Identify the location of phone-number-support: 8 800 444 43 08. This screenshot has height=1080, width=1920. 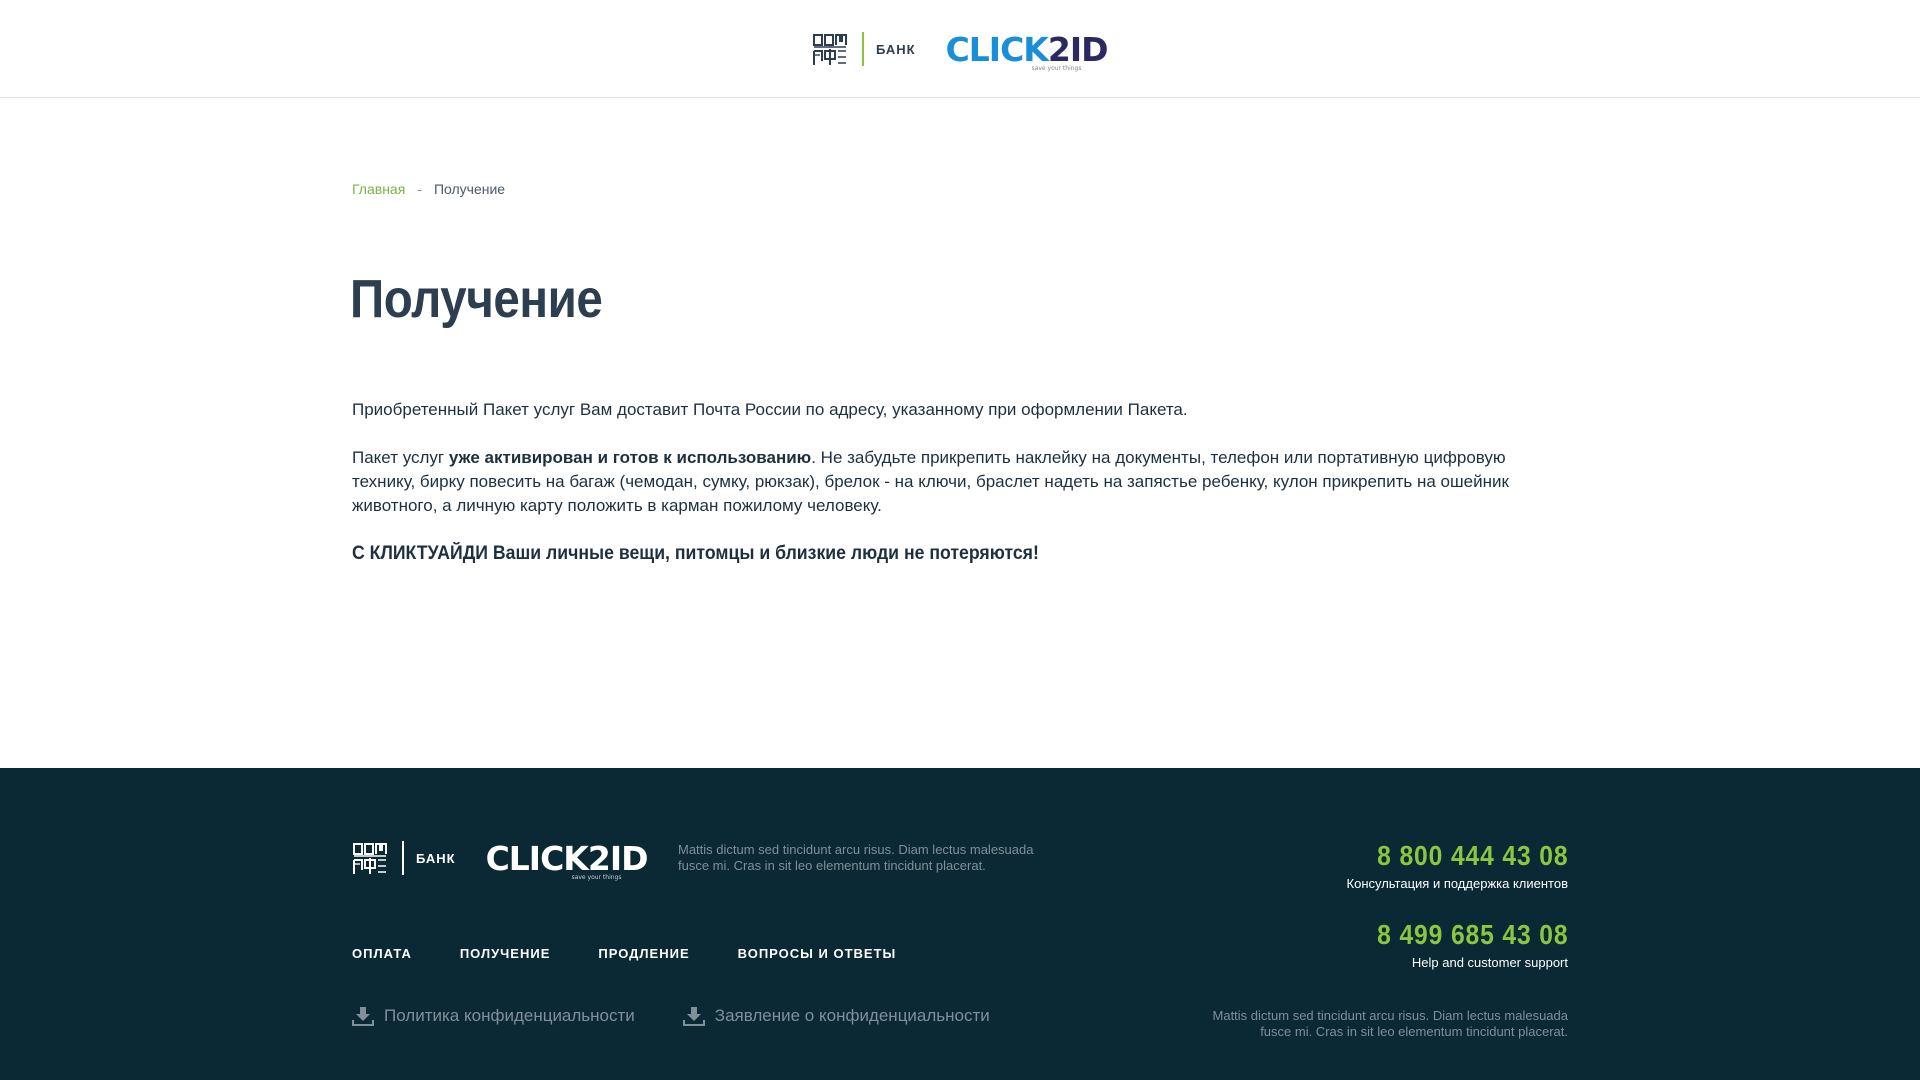
(1470, 856).